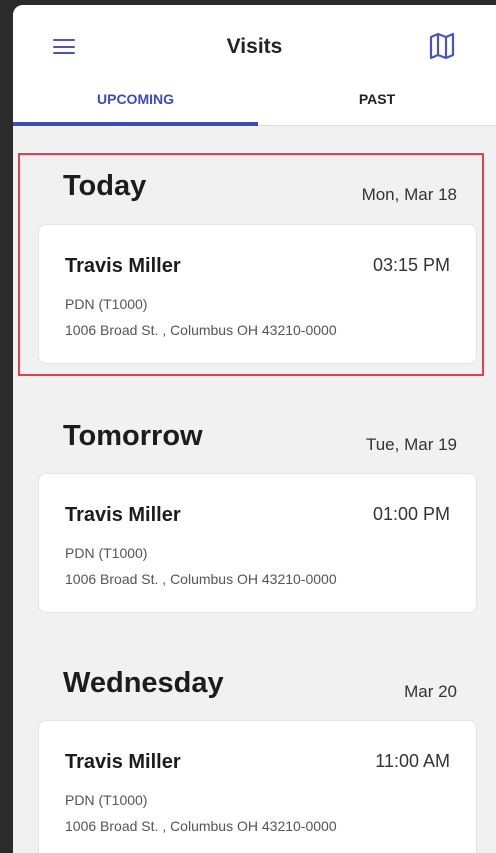  I want to click on tab-past: PAST, so click(377, 99).